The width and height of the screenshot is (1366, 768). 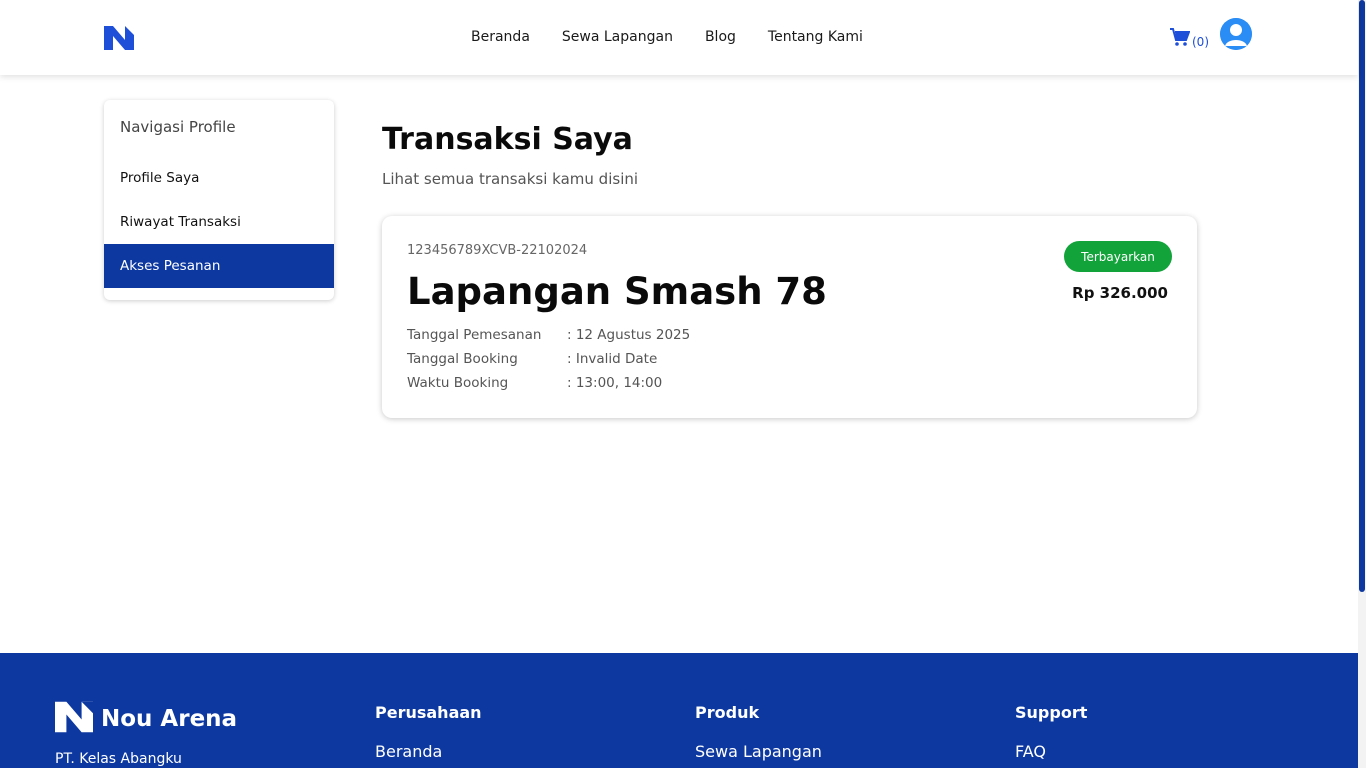 What do you see at coordinates (1051, 732) in the screenshot?
I see `footer-col-support: Support FAQ` at bounding box center [1051, 732].